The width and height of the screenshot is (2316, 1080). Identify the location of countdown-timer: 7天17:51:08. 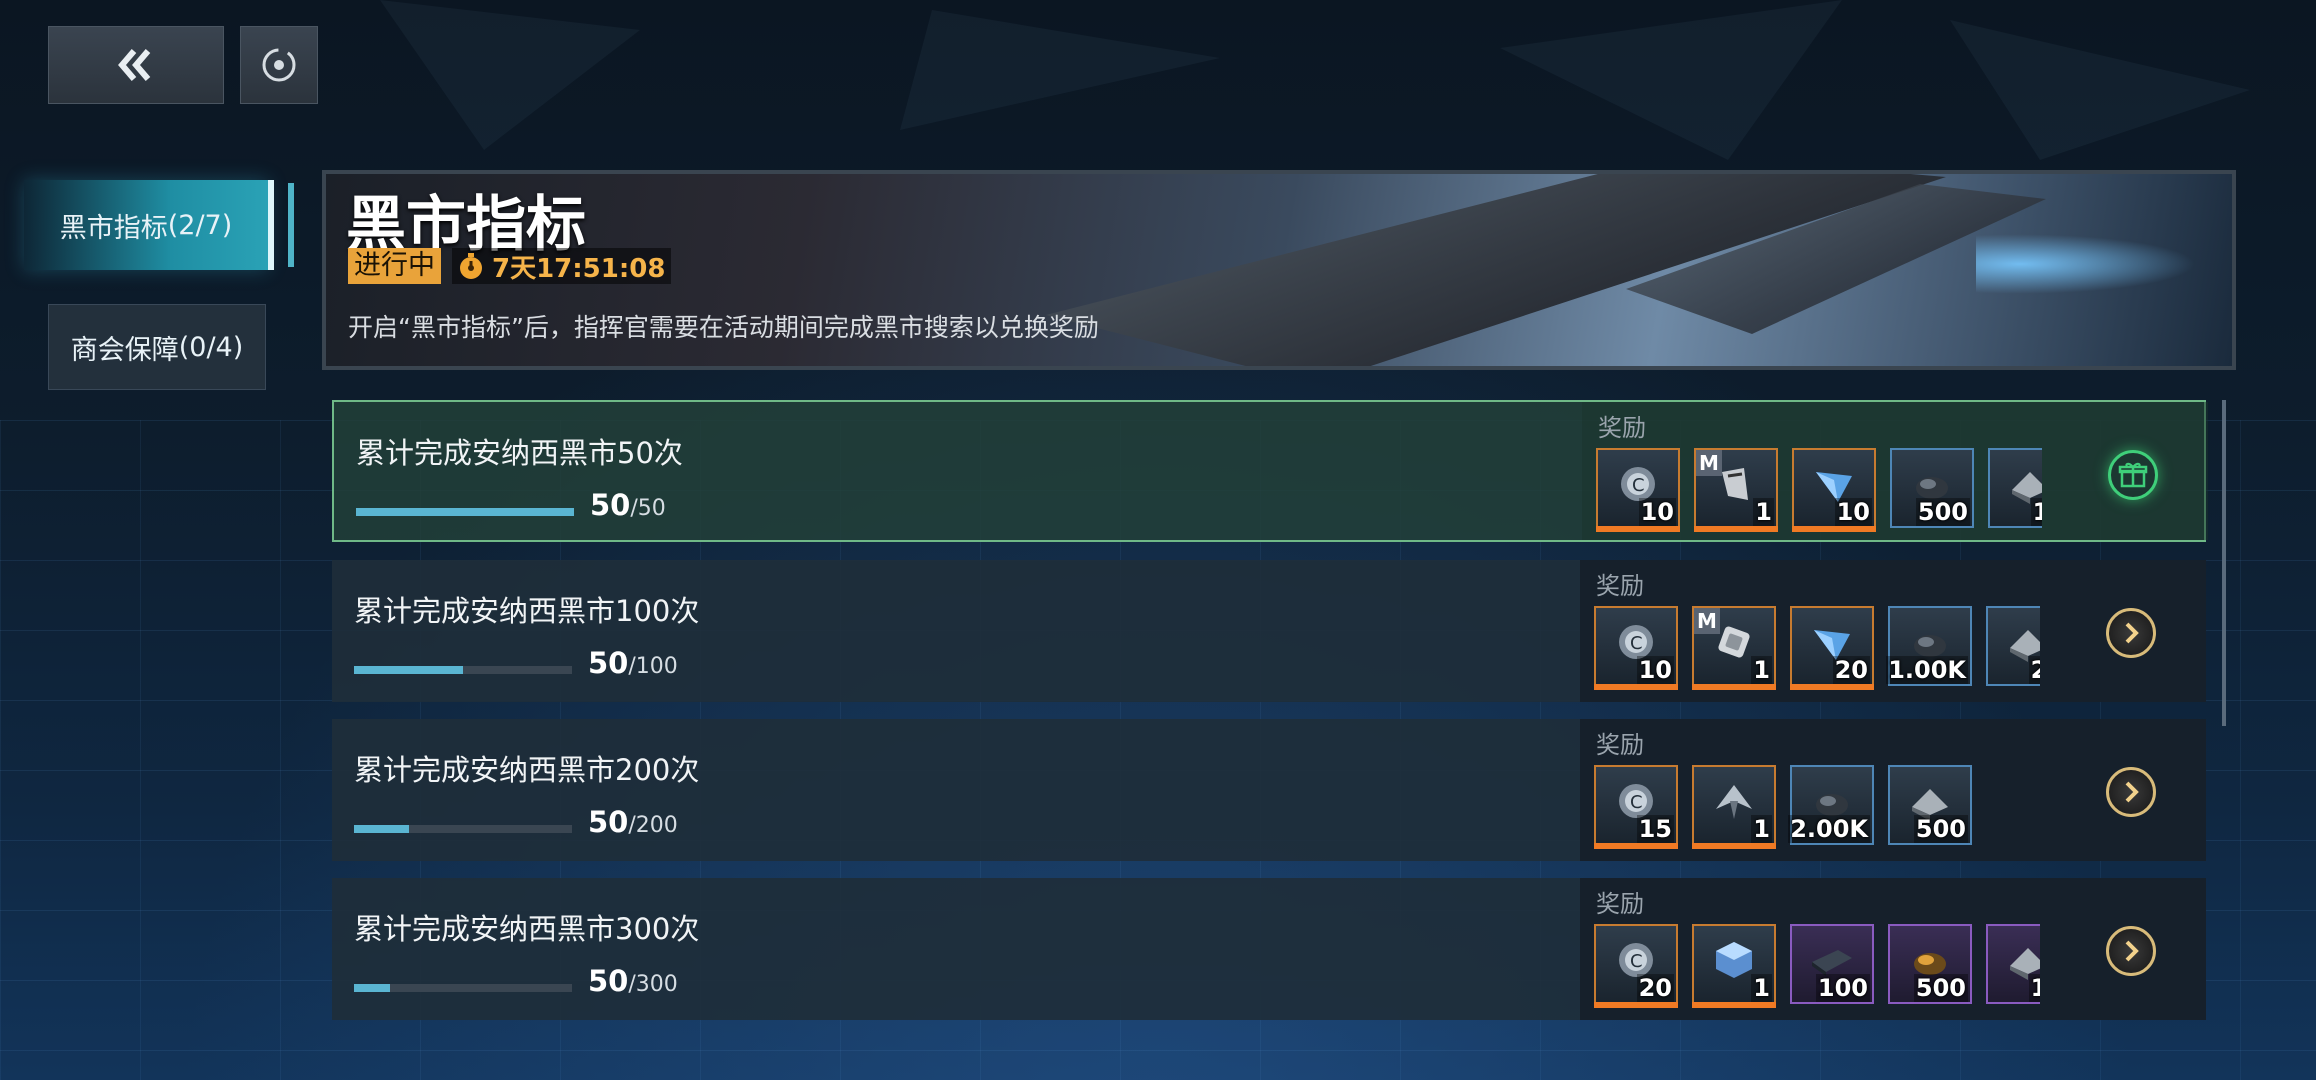
(562, 266).